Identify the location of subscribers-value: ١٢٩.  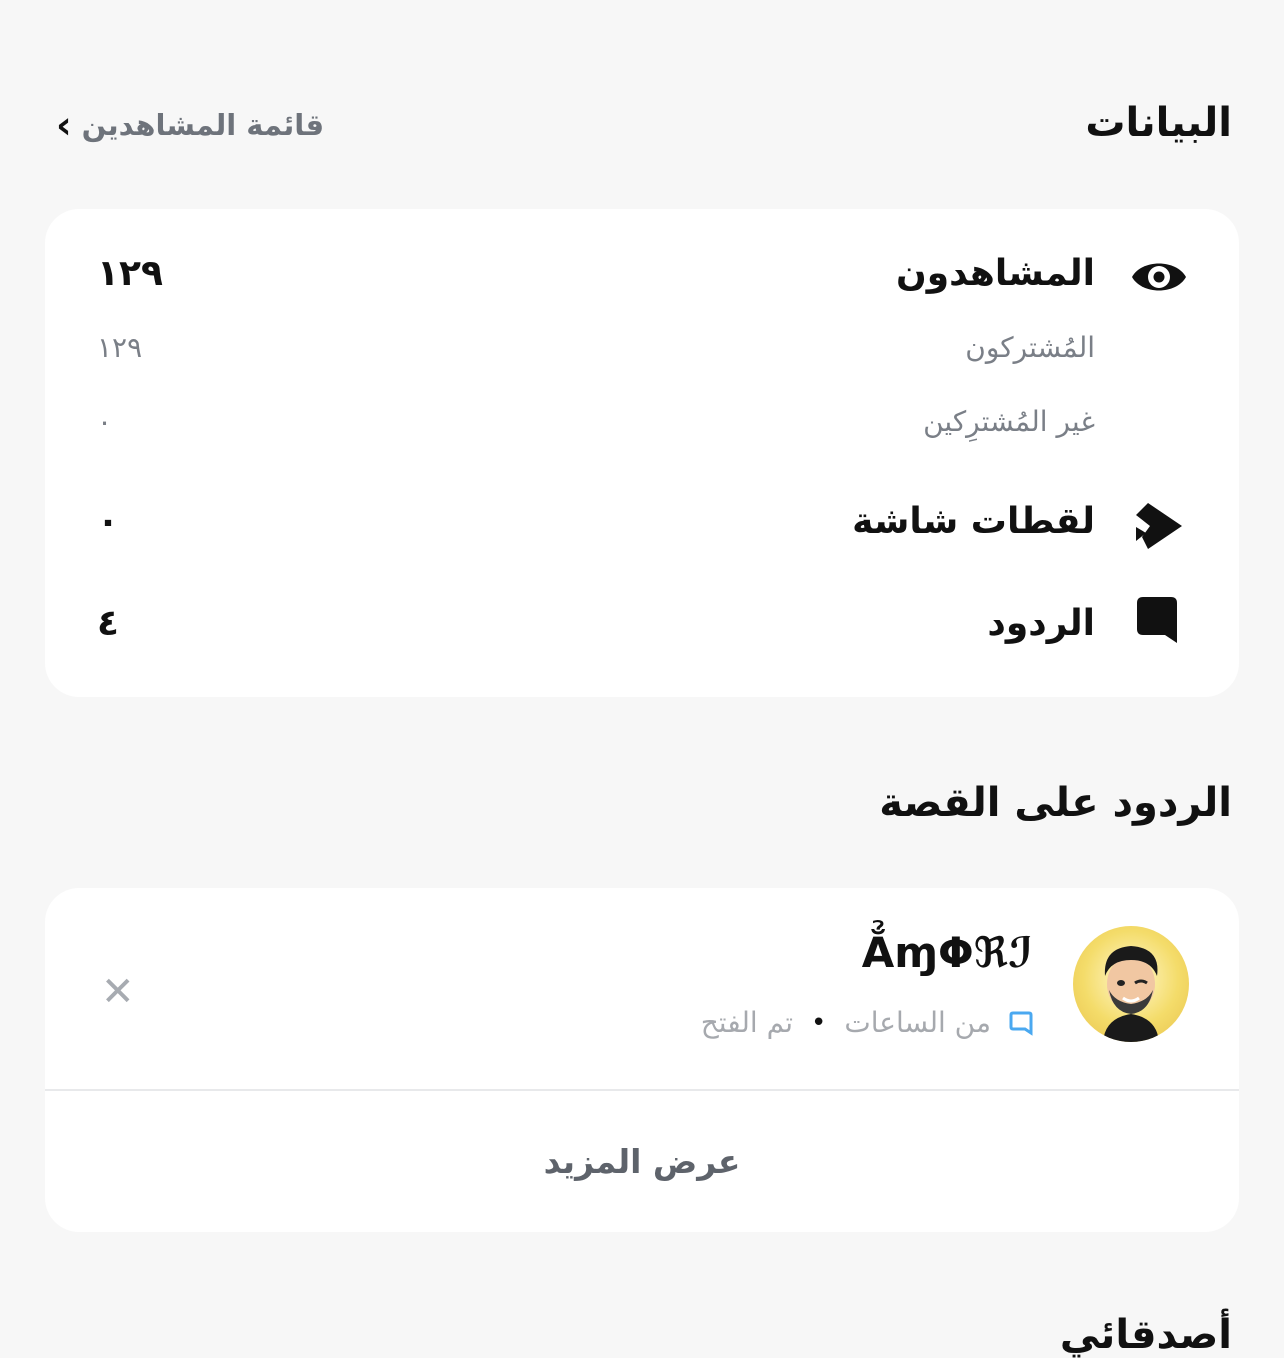
(120, 347).